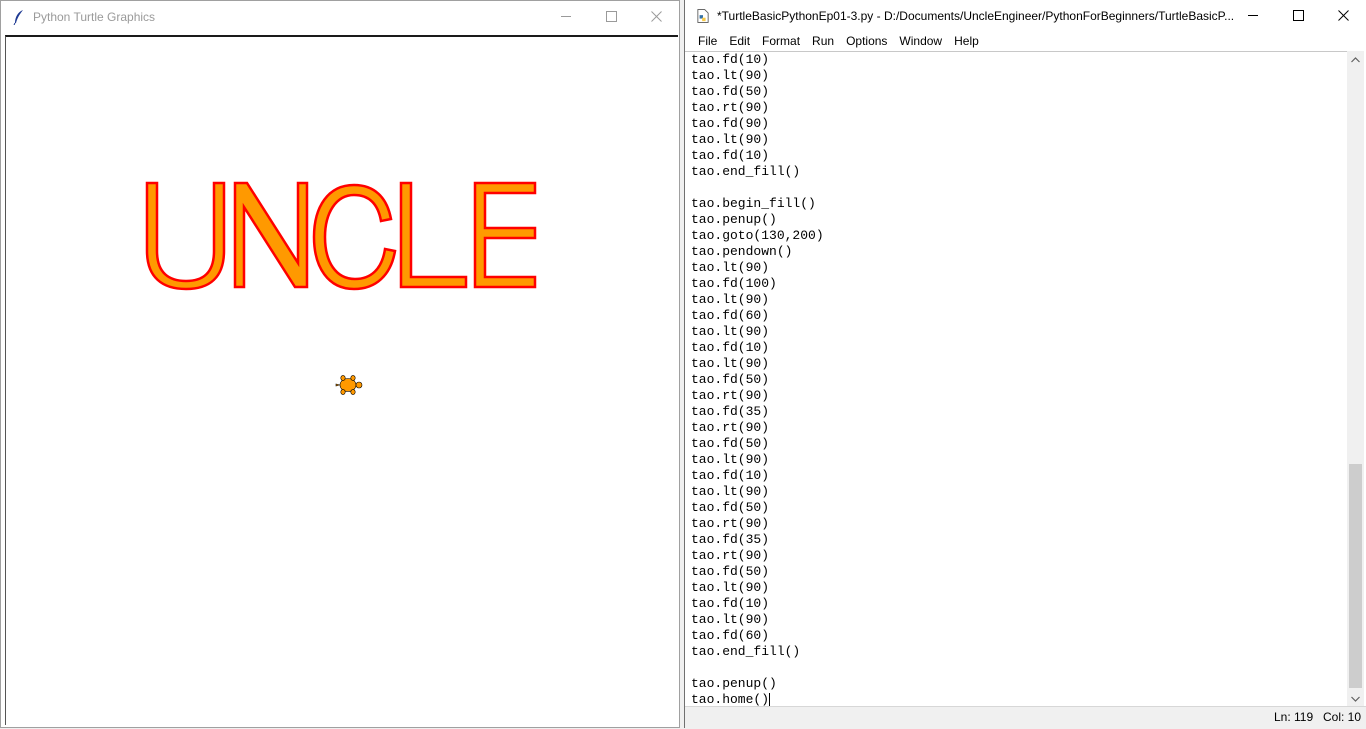  What do you see at coordinates (1355, 59) in the screenshot?
I see `scroll-up-arrow-icon` at bounding box center [1355, 59].